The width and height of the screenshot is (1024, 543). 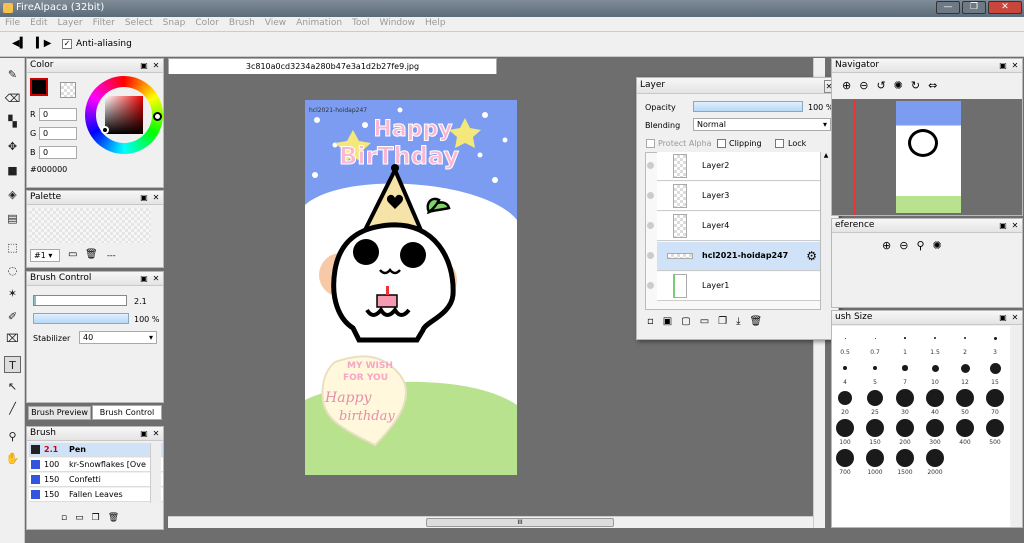 What do you see at coordinates (1017, 426) in the screenshot?
I see `brush-size-scrollbar` at bounding box center [1017, 426].